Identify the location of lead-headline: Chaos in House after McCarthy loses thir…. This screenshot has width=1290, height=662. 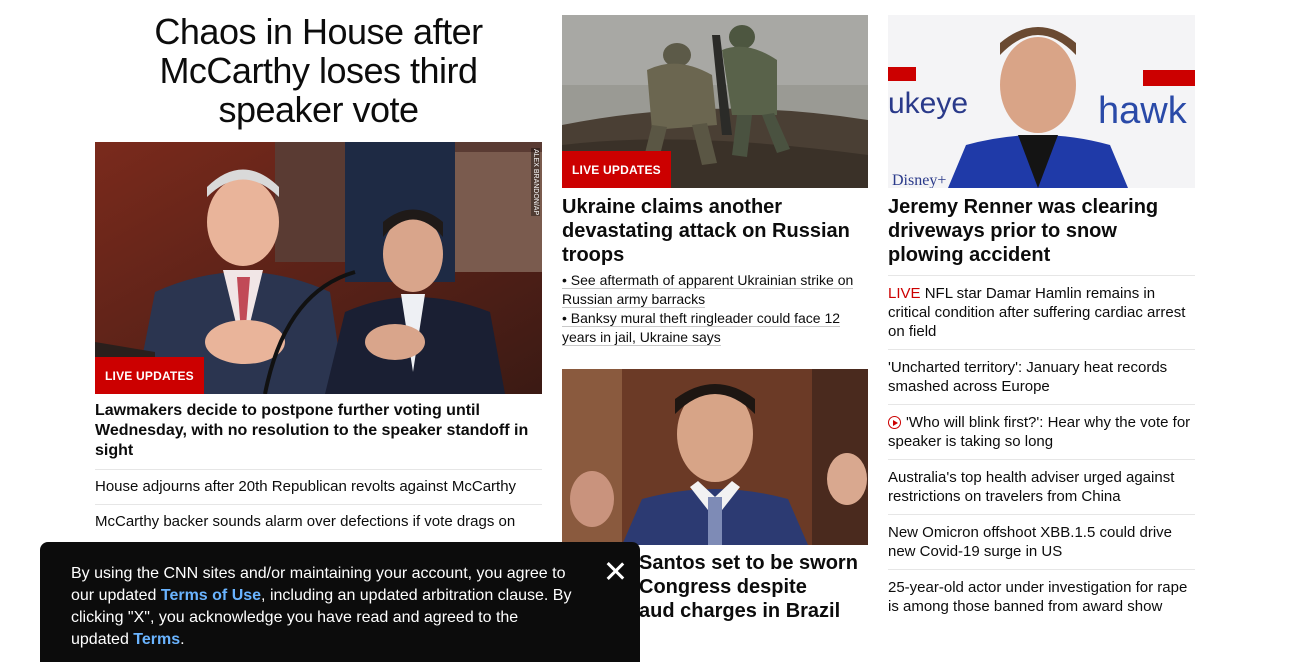
(318, 70).